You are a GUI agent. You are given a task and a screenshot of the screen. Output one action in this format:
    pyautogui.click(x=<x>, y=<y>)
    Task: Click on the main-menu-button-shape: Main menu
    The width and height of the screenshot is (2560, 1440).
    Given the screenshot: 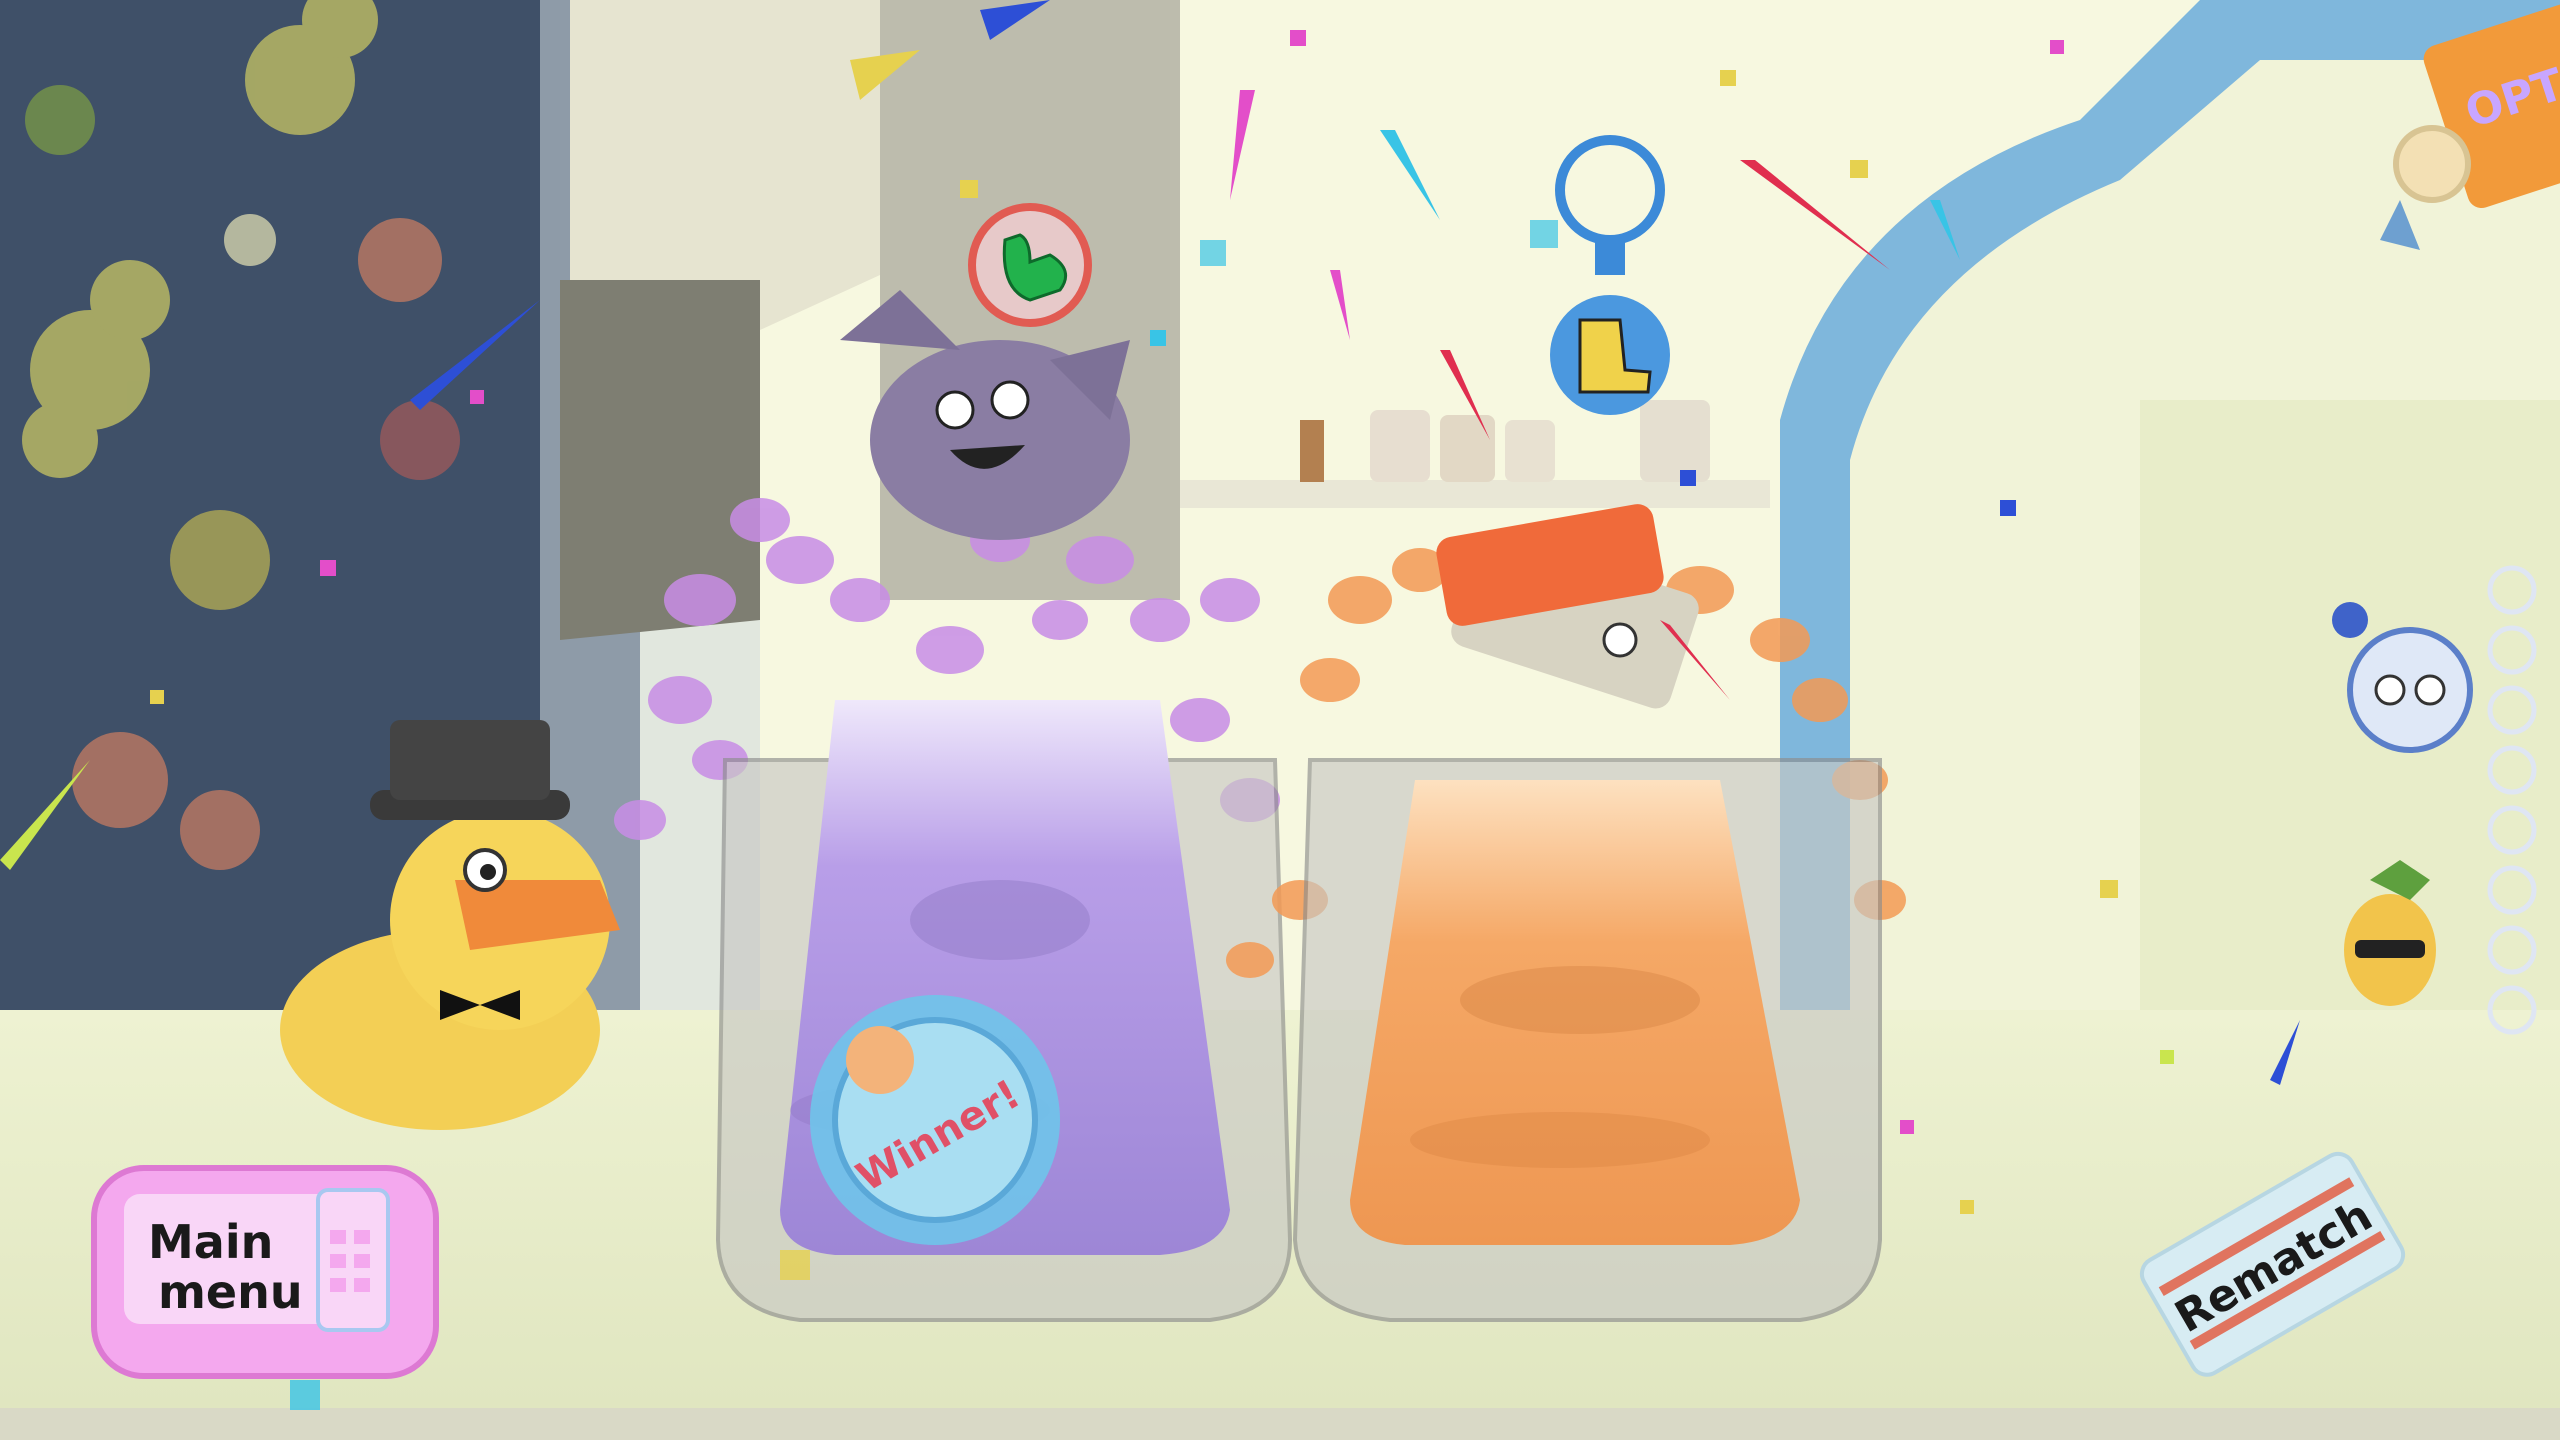 What is the action you would take?
    pyautogui.click(x=265, y=1272)
    